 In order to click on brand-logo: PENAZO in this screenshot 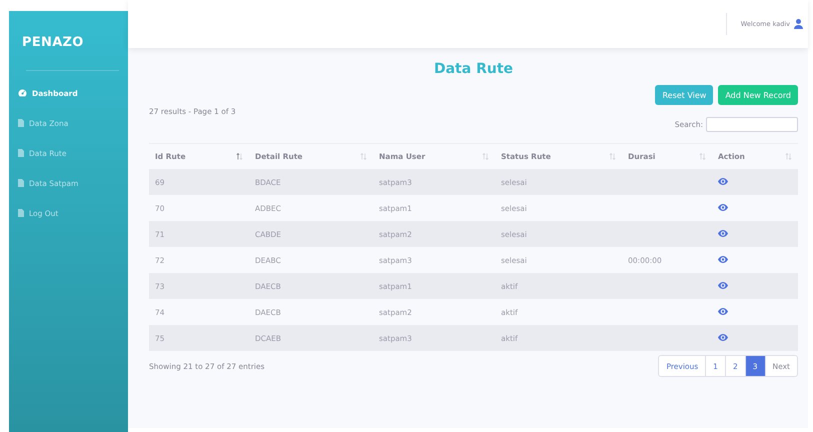, I will do `click(68, 42)`.